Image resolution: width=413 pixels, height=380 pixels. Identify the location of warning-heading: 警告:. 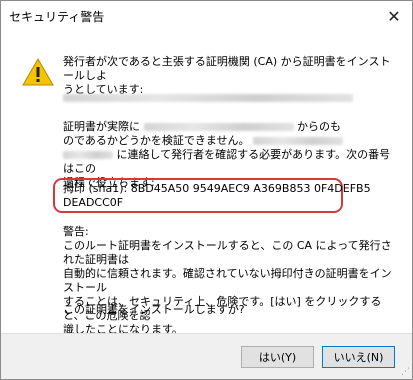
(76, 231).